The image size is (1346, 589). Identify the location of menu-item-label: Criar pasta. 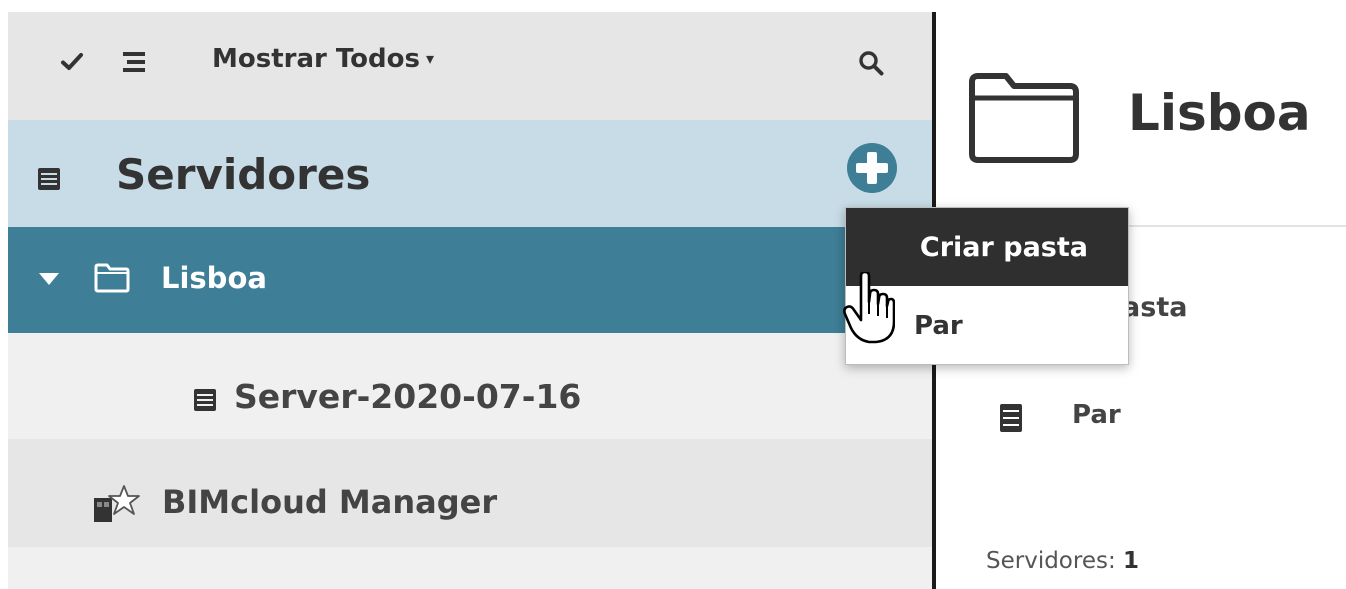
(1003, 247).